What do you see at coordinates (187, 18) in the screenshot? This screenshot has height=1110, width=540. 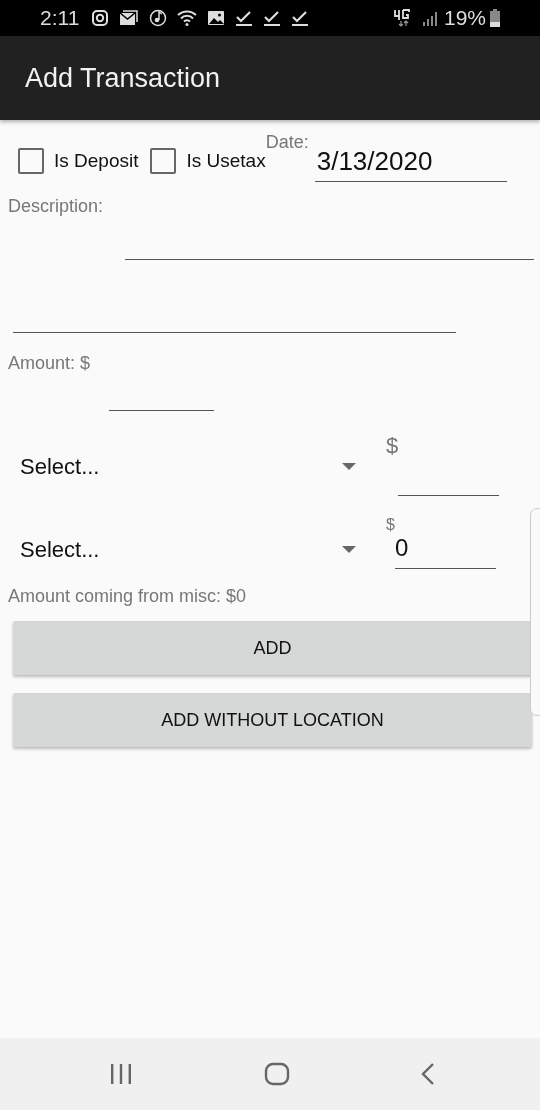 I see `wifi-icon` at bounding box center [187, 18].